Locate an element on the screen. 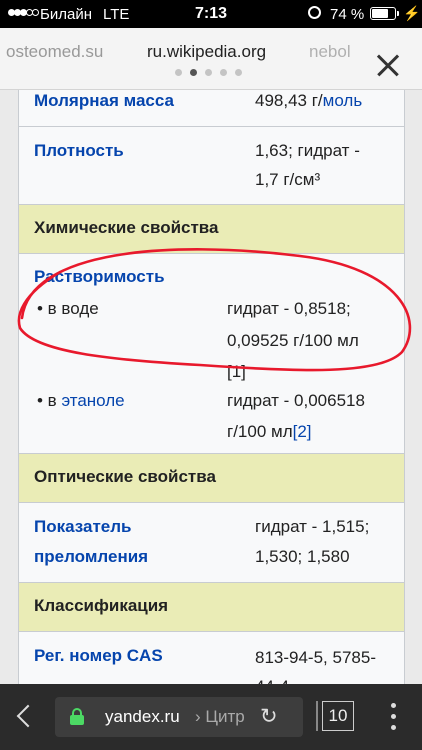  classification-header: Классификация is located at coordinates (211, 607).